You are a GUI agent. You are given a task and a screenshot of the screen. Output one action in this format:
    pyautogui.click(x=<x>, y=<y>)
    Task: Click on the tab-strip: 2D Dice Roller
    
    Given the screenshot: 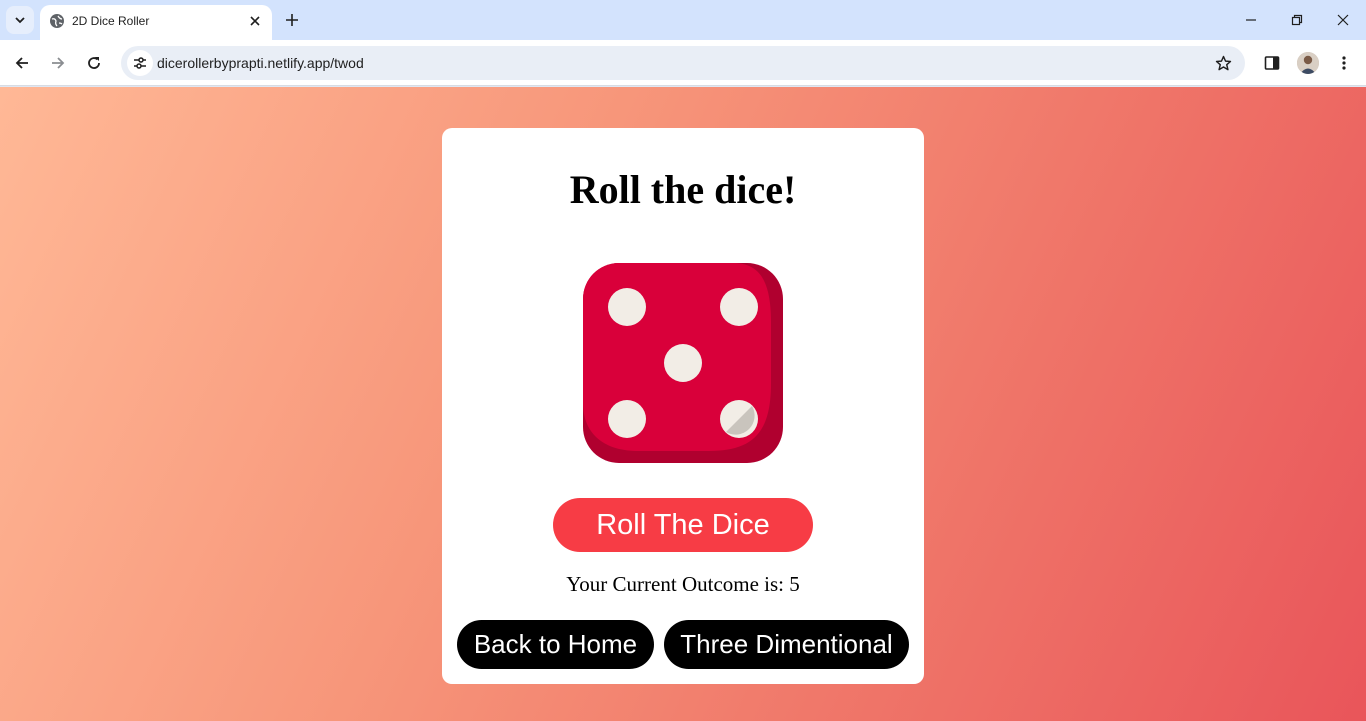 What is the action you would take?
    pyautogui.click(x=683, y=20)
    